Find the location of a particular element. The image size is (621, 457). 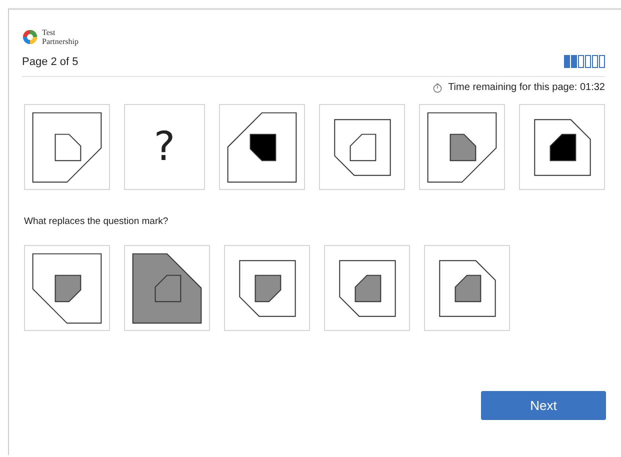

page-label: Page 2 of 5 is located at coordinates (50, 62).